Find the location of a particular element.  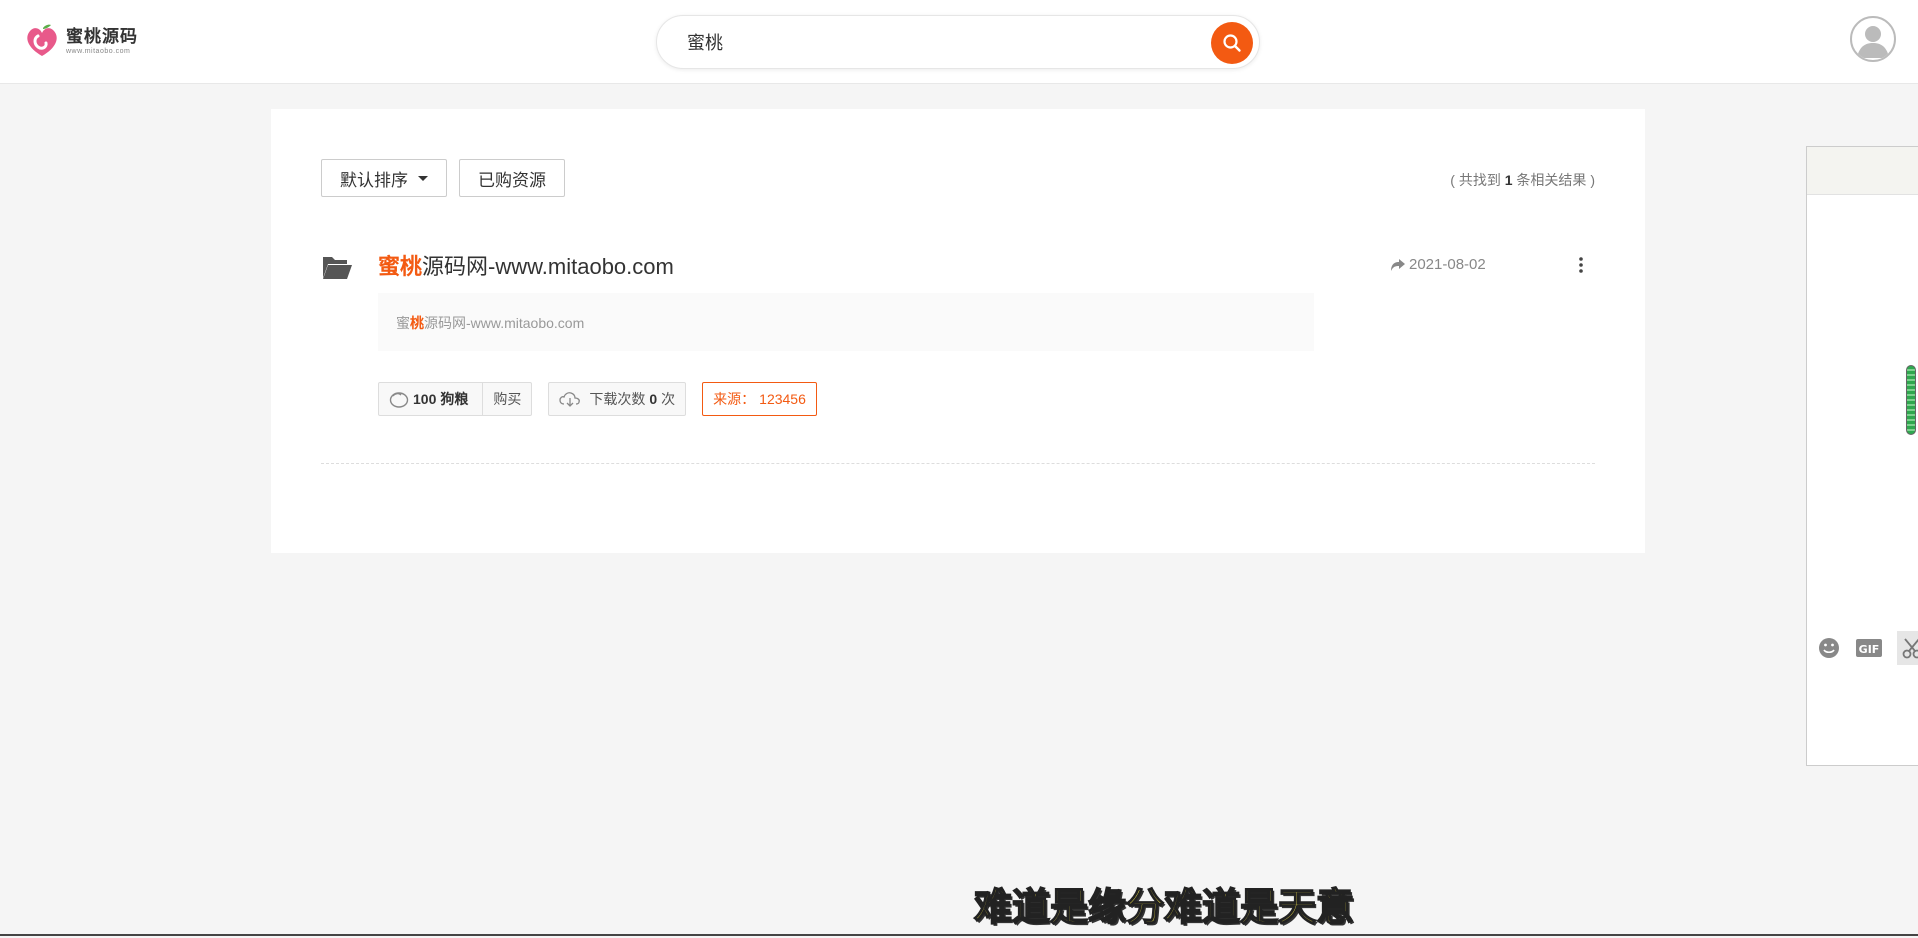

screenshot-button is located at coordinates (1907, 648).